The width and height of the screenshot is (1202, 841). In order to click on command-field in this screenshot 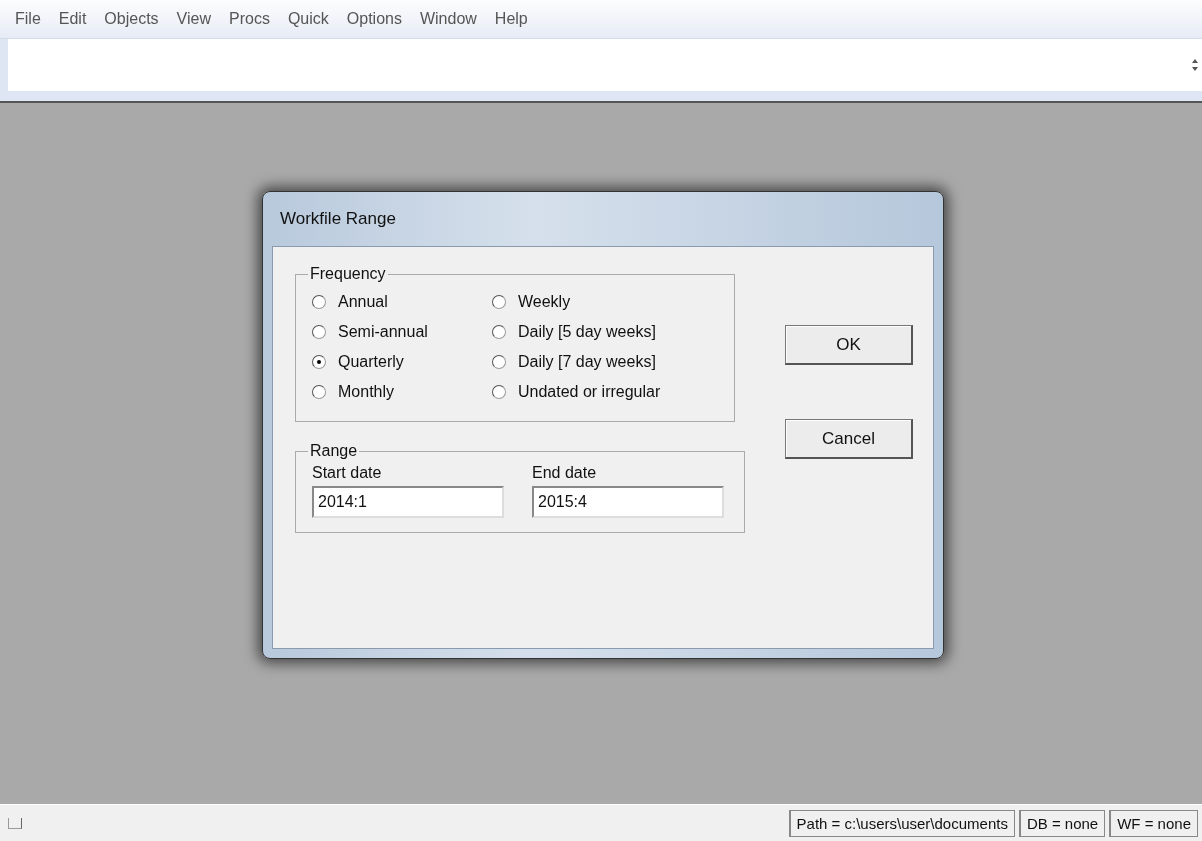, I will do `click(605, 65)`.